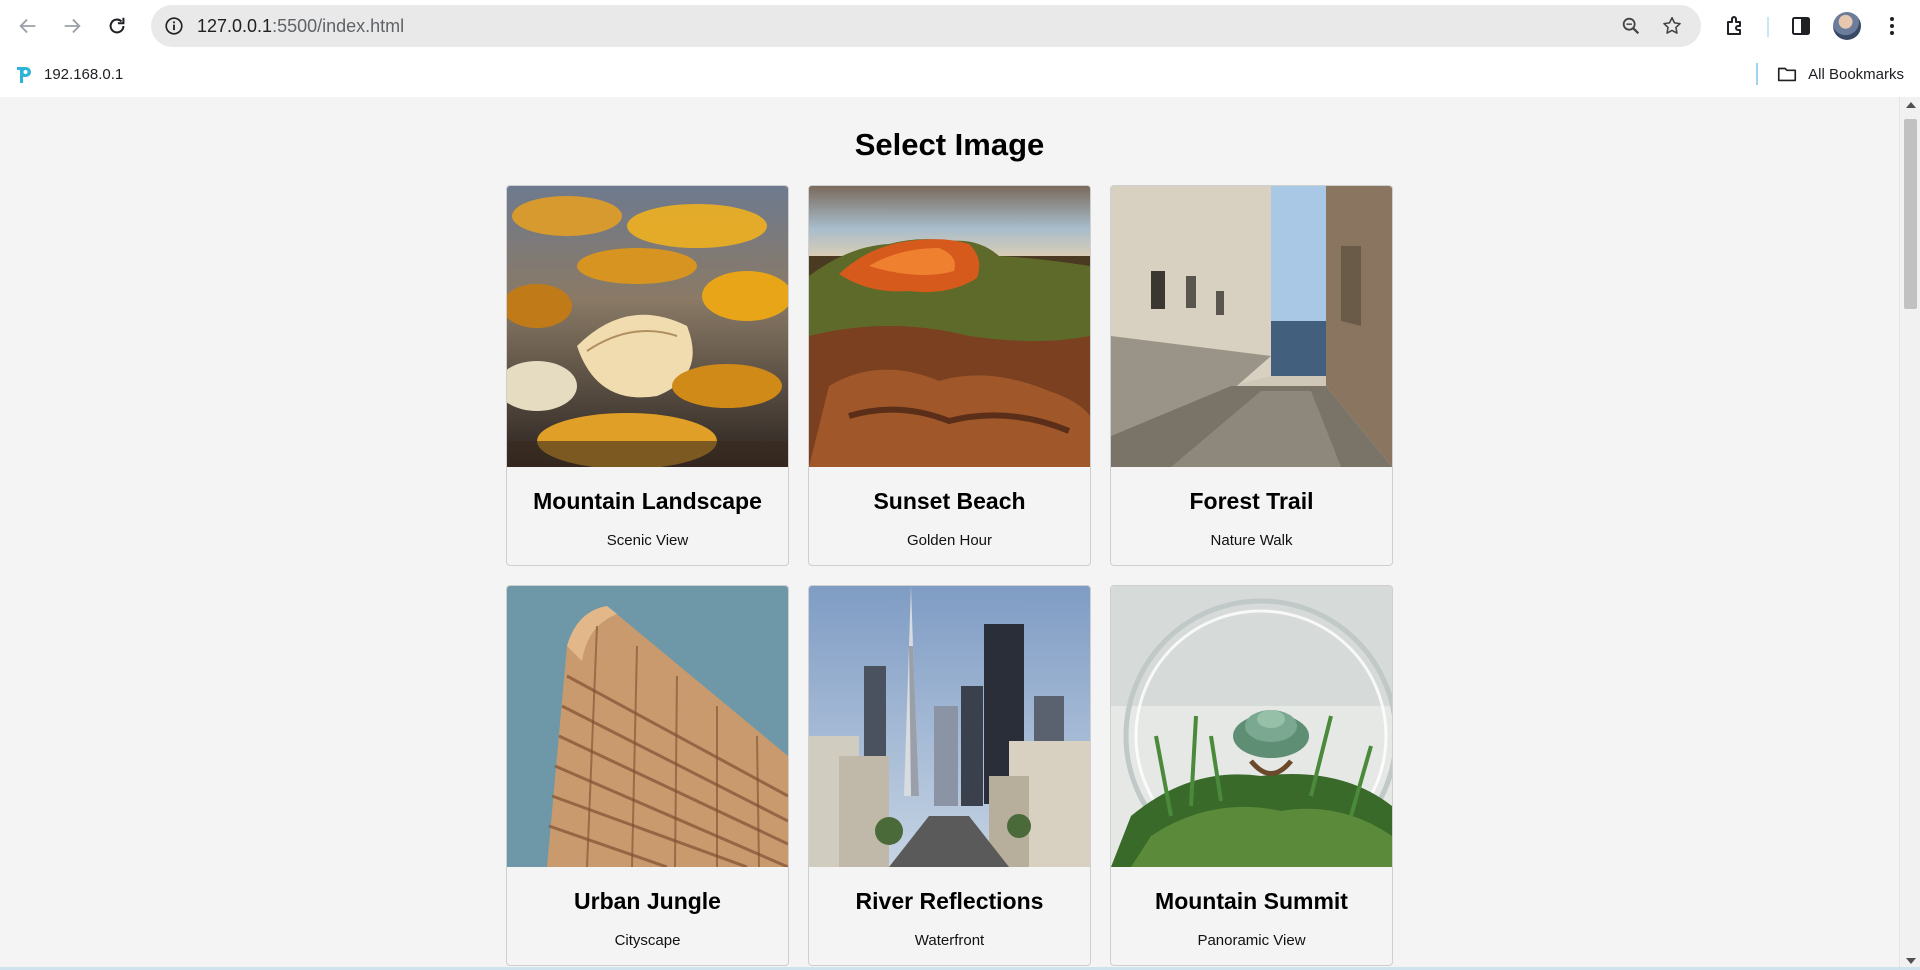 This screenshot has width=1920, height=970. I want to click on bookmarks-divider, so click(1757, 74).